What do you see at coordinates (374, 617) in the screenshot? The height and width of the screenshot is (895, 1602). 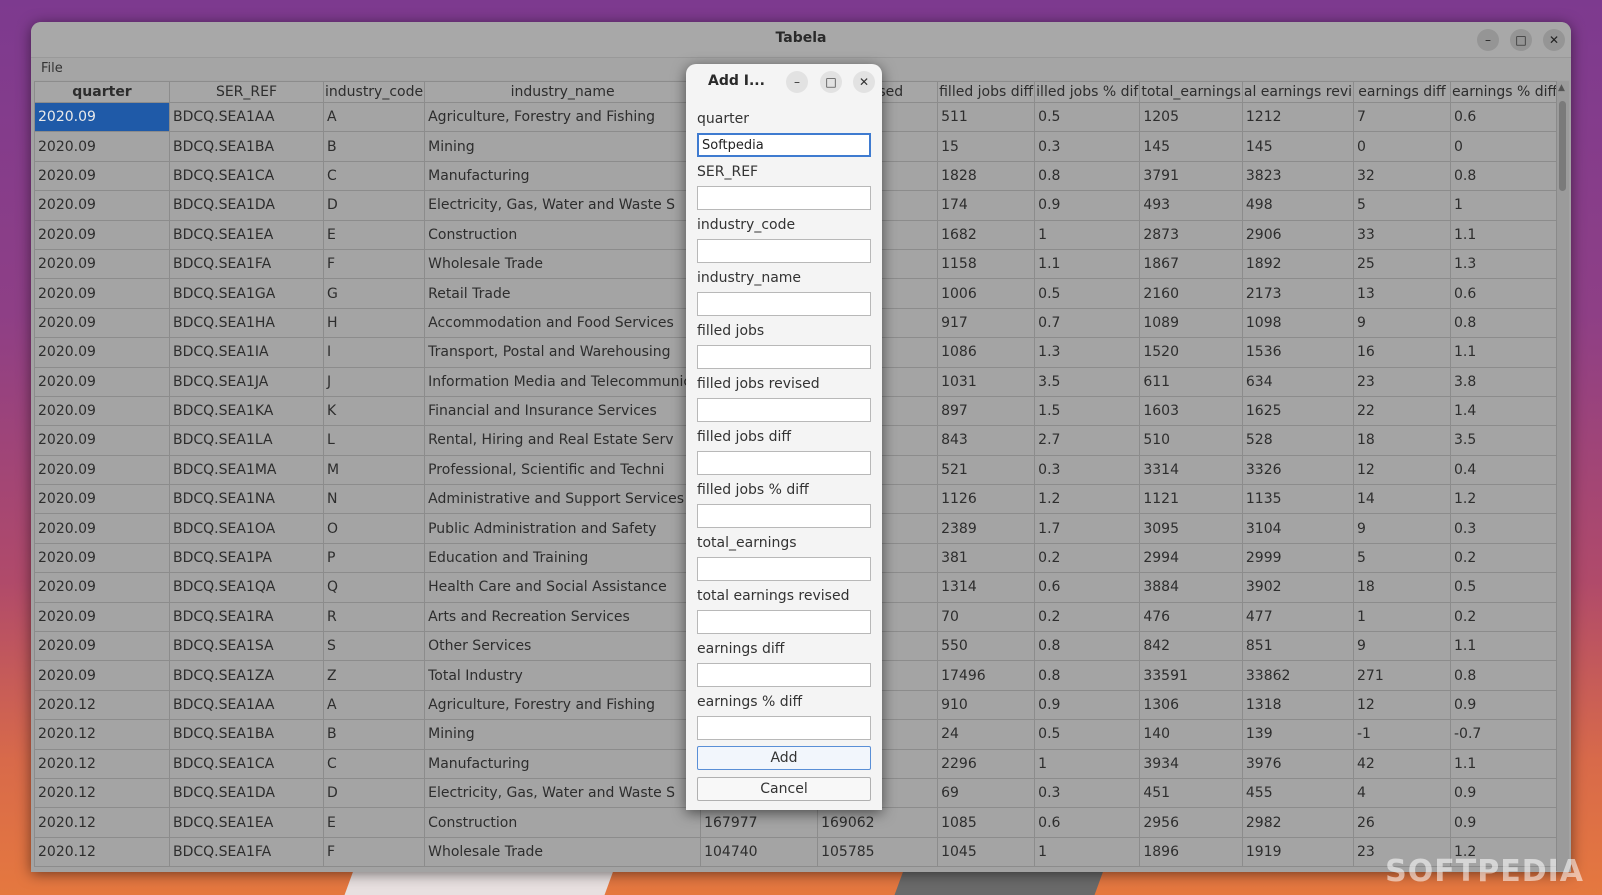 I see `table-cell: R` at bounding box center [374, 617].